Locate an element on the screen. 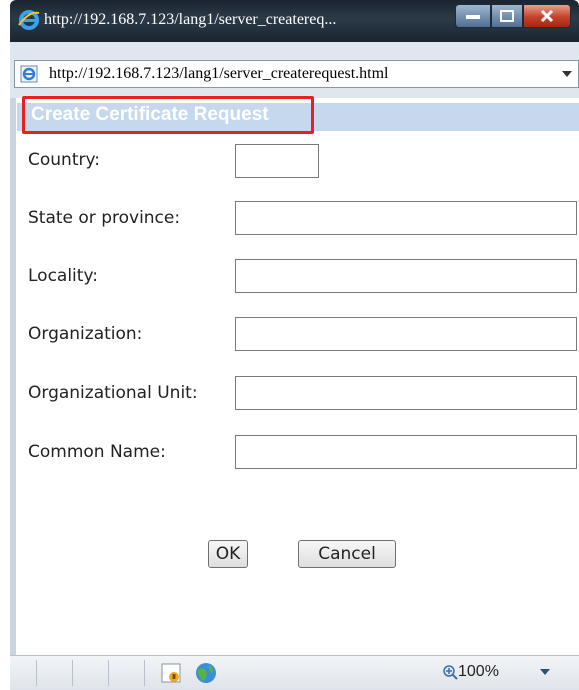 This screenshot has height=690, width=579. org-unit-input is located at coordinates (406, 393).